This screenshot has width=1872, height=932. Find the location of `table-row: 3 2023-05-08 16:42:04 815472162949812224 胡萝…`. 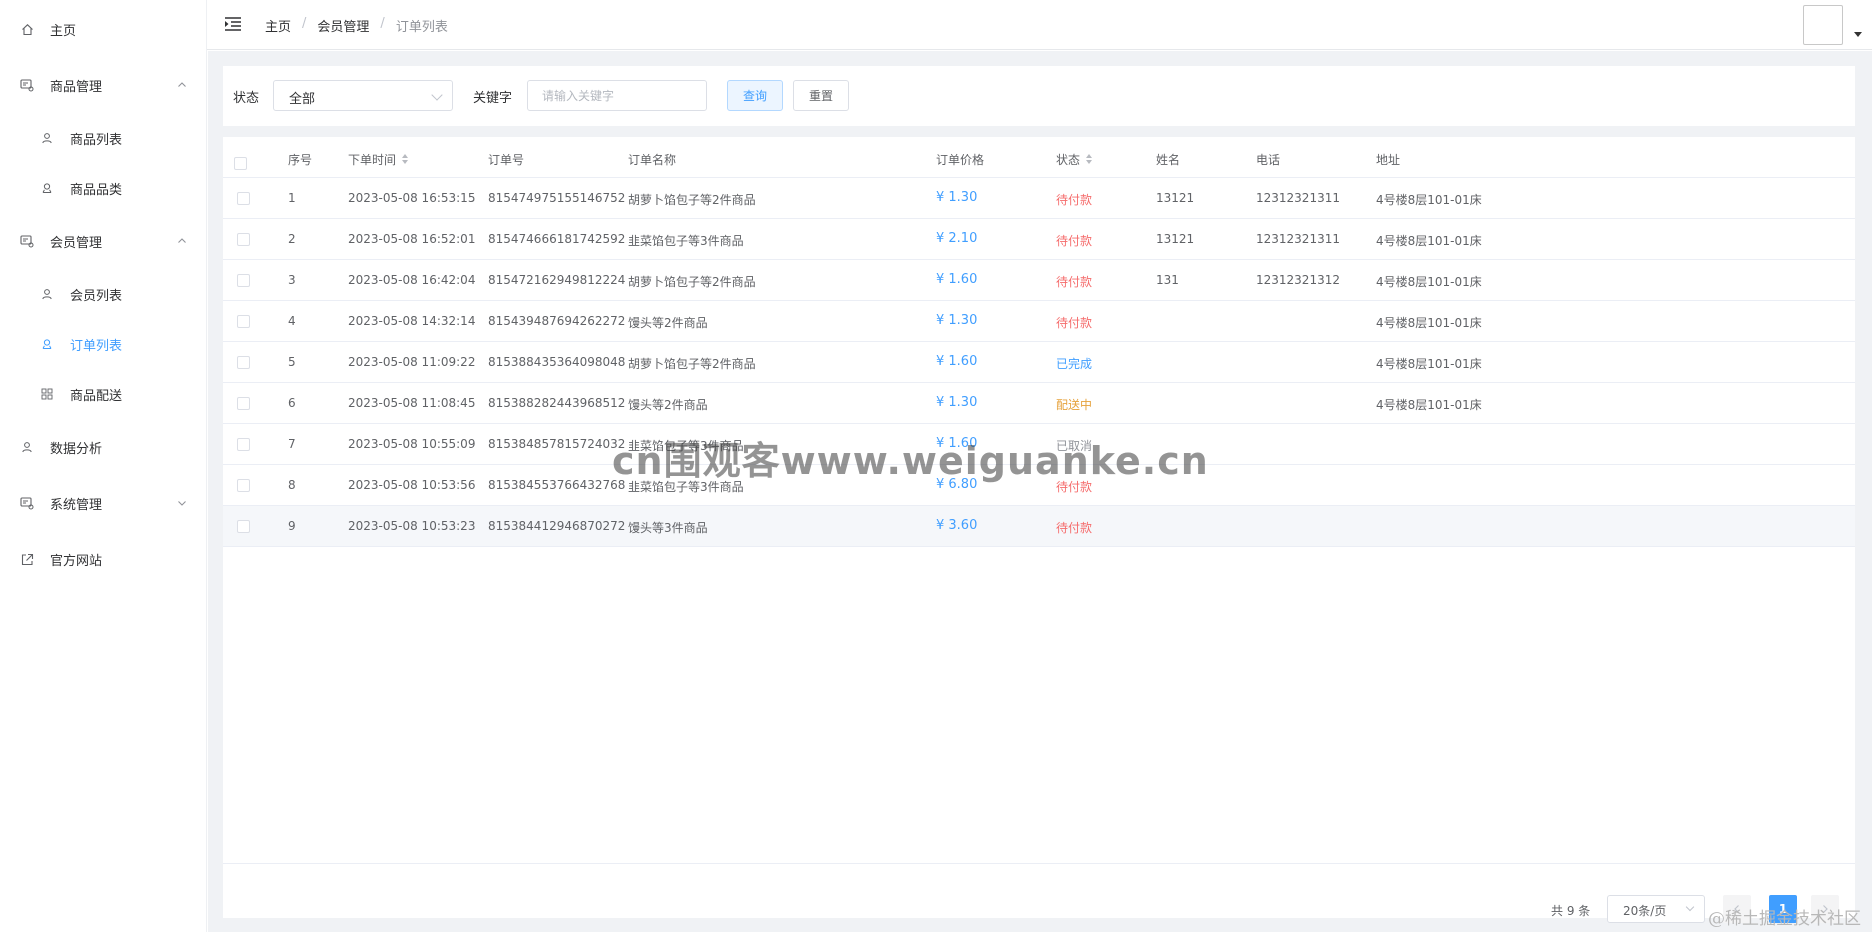

table-row: 3 2023-05-08 16:42:04 815472162949812224 胡萝… is located at coordinates (1039, 280).